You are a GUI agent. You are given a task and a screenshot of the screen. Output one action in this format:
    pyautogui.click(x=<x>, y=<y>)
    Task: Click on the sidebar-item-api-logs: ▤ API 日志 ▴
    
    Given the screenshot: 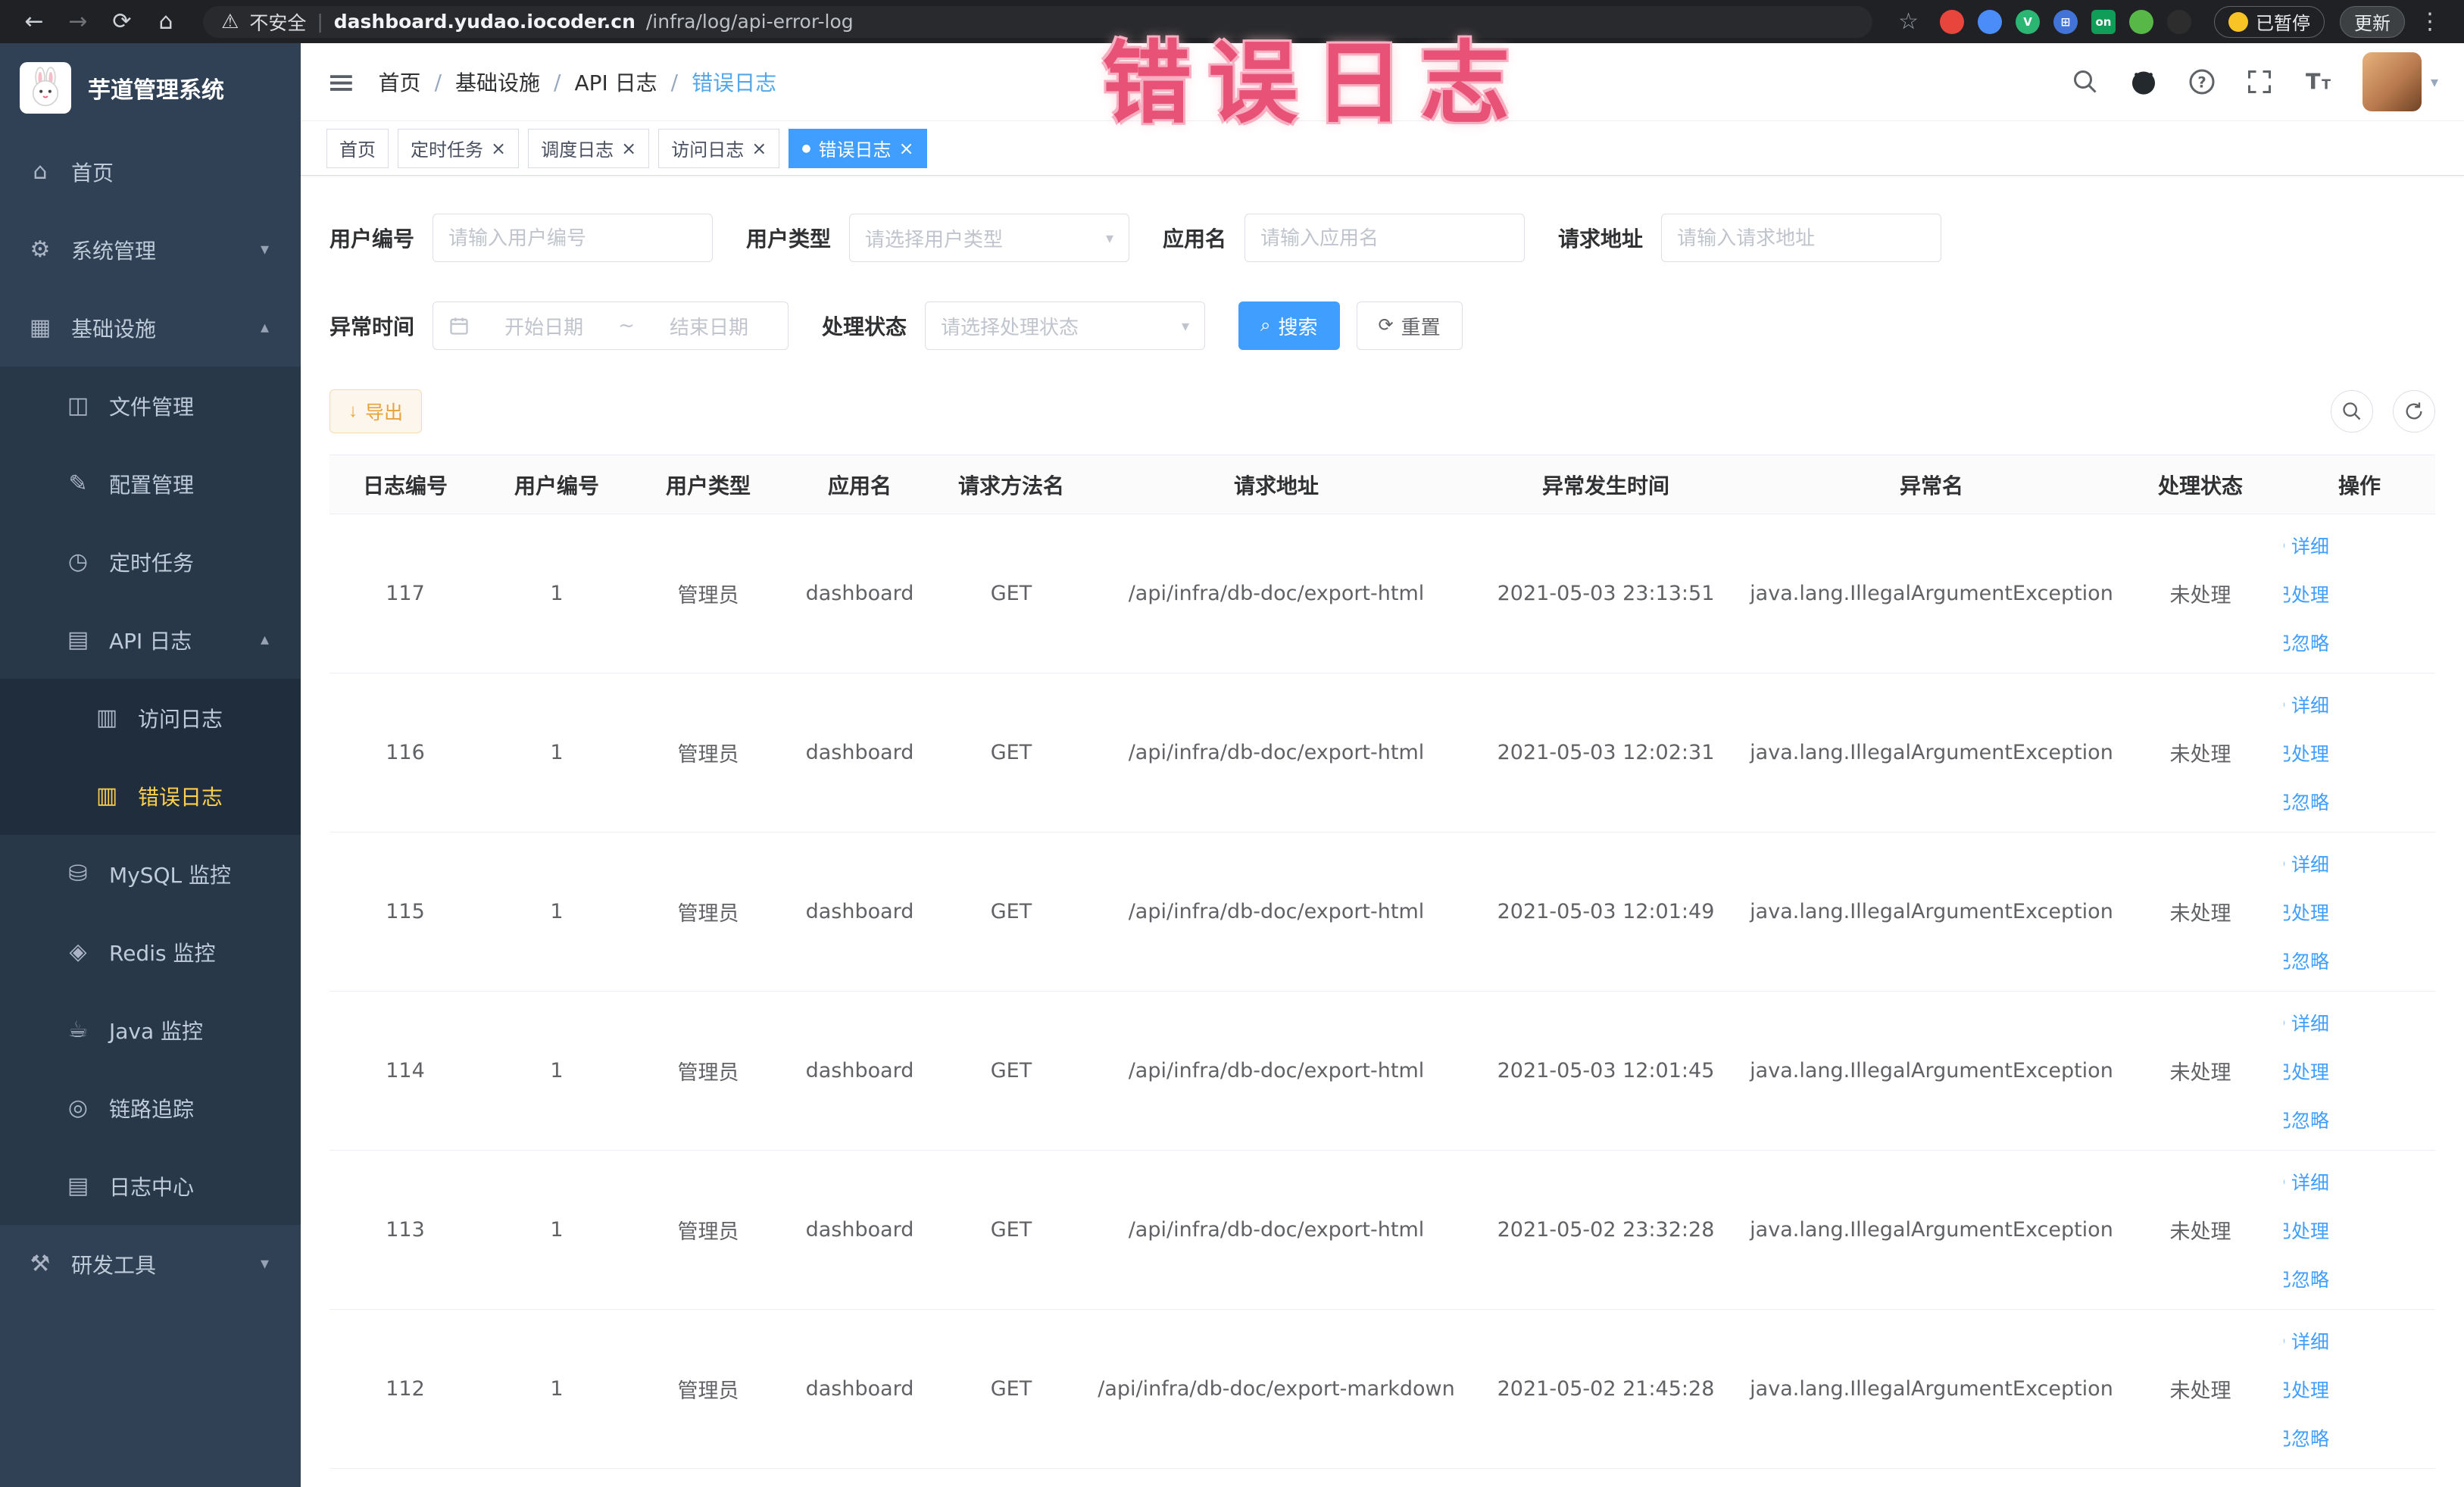 What is the action you would take?
    pyautogui.click(x=150, y=640)
    